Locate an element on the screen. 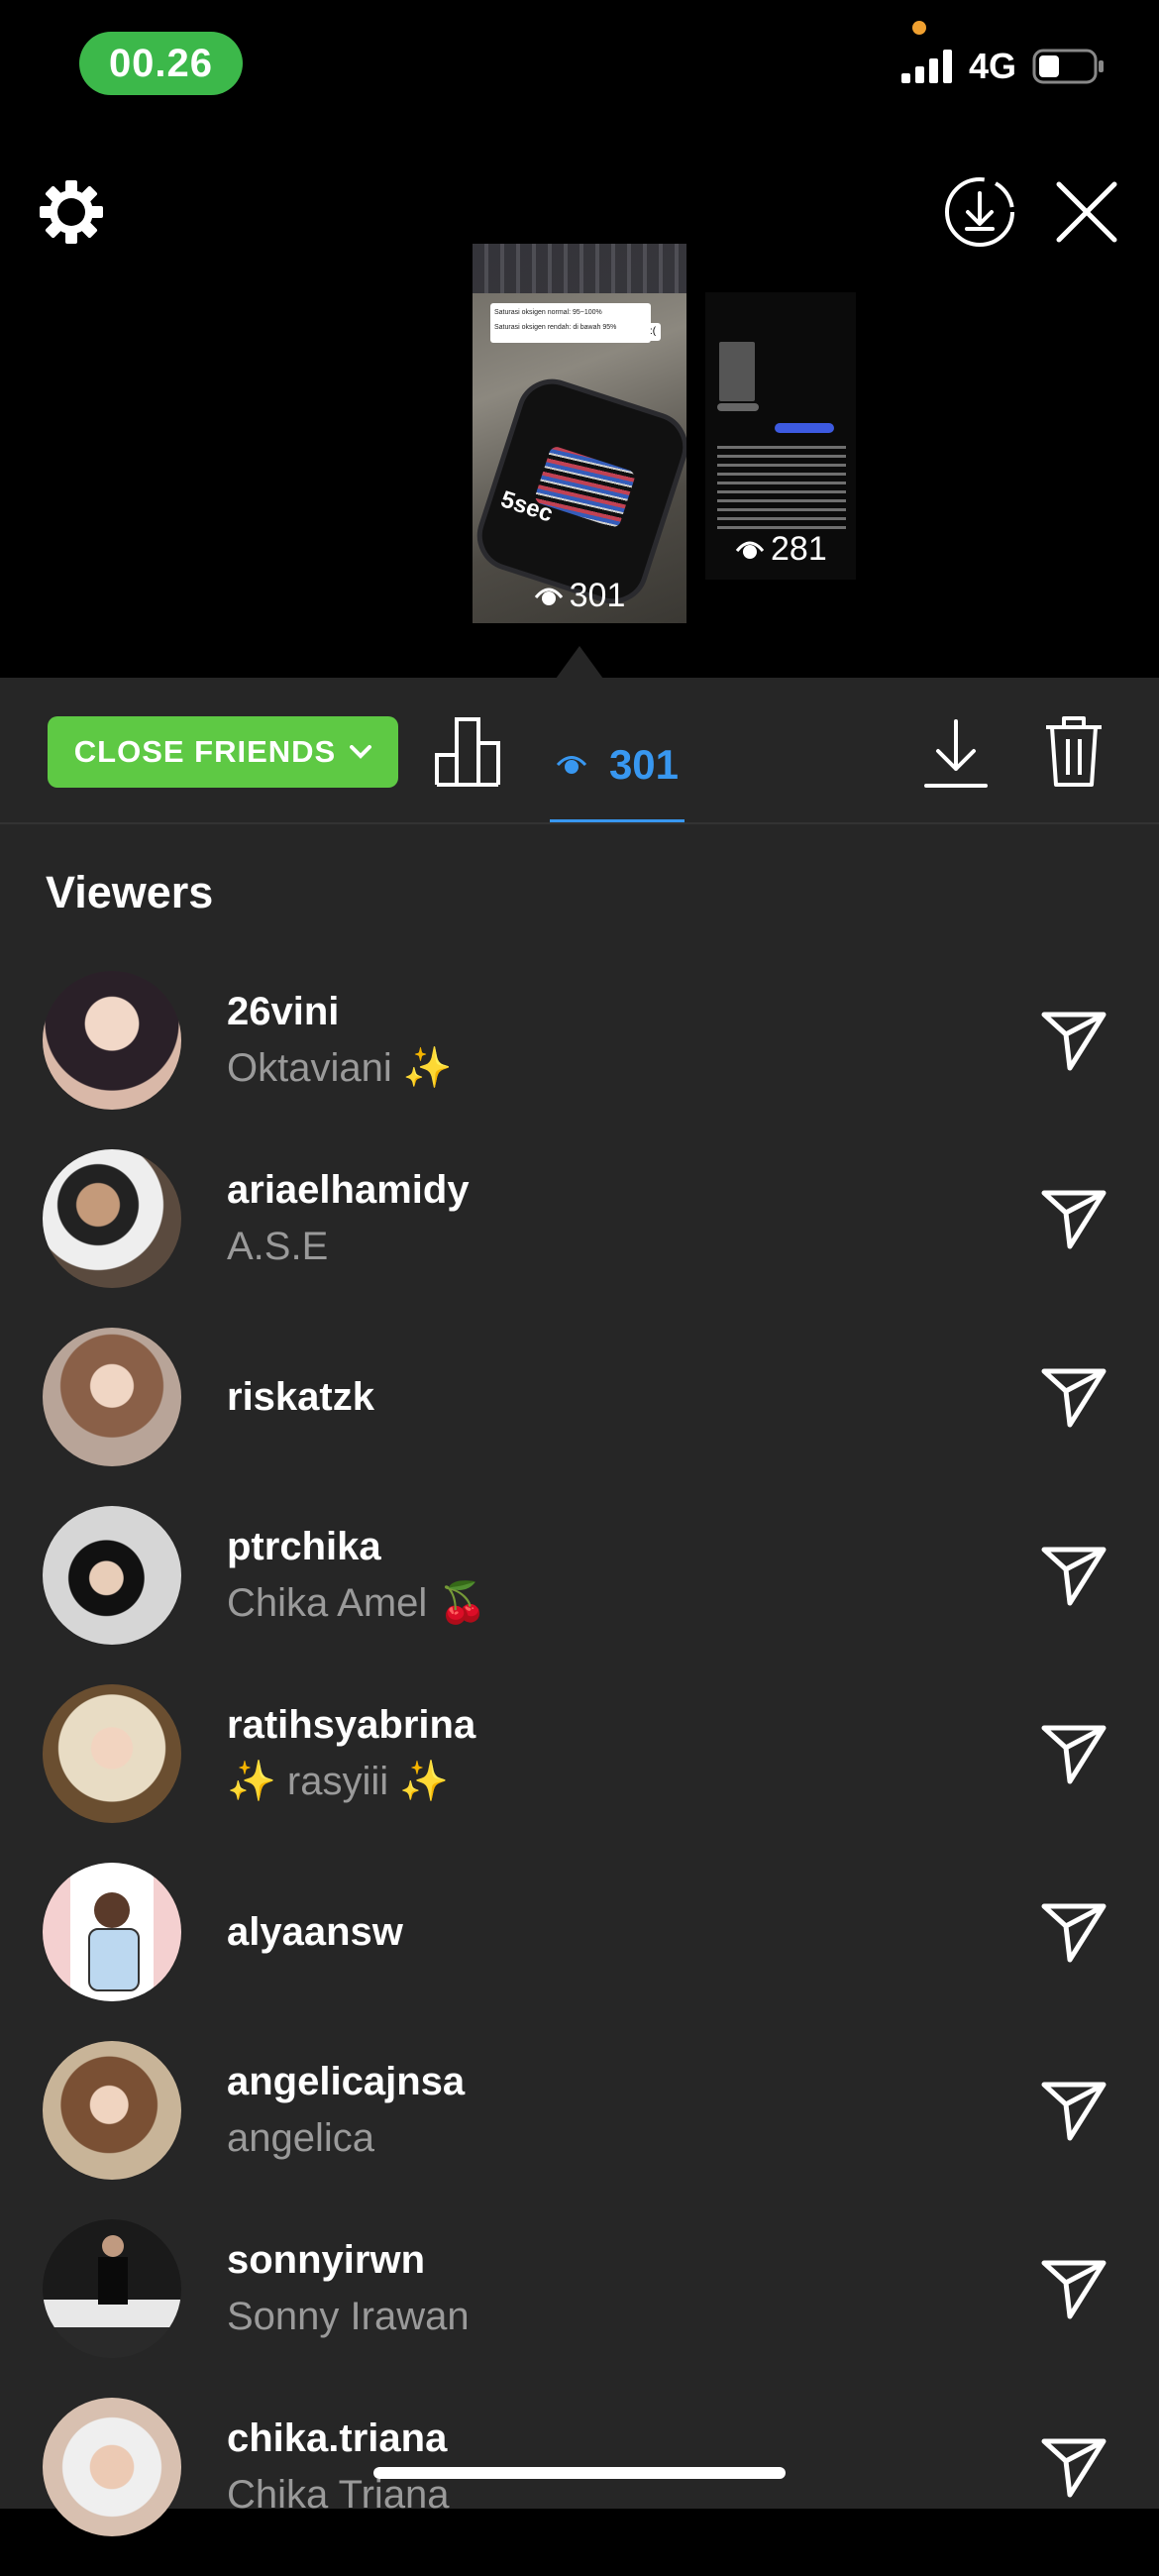 The width and height of the screenshot is (1159, 2576). thumbnail-pointer is located at coordinates (579, 662).